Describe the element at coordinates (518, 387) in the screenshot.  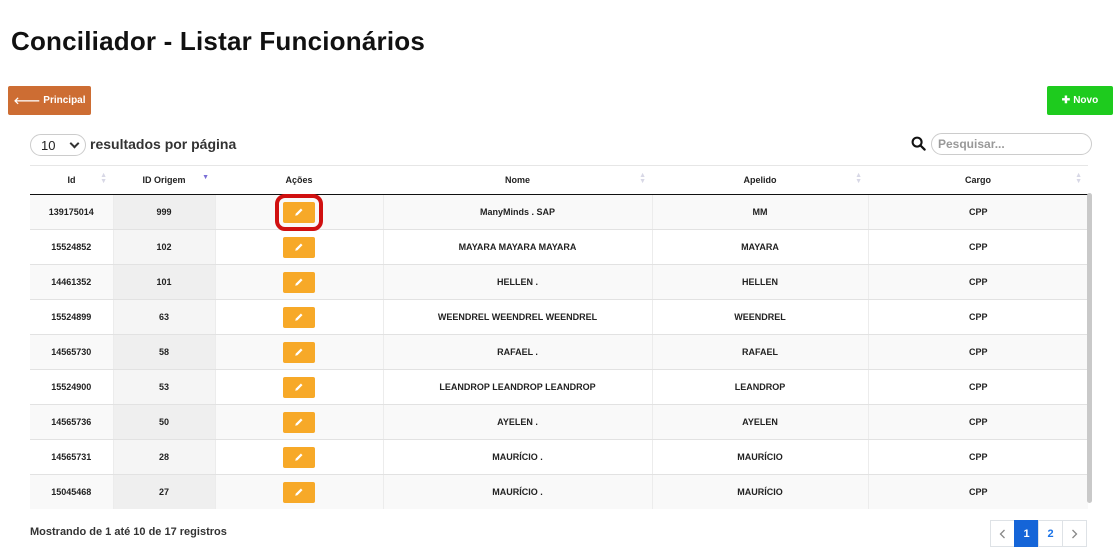
I see `cell-nome: LEANDROP LEANDROP LEANDROP` at that location.